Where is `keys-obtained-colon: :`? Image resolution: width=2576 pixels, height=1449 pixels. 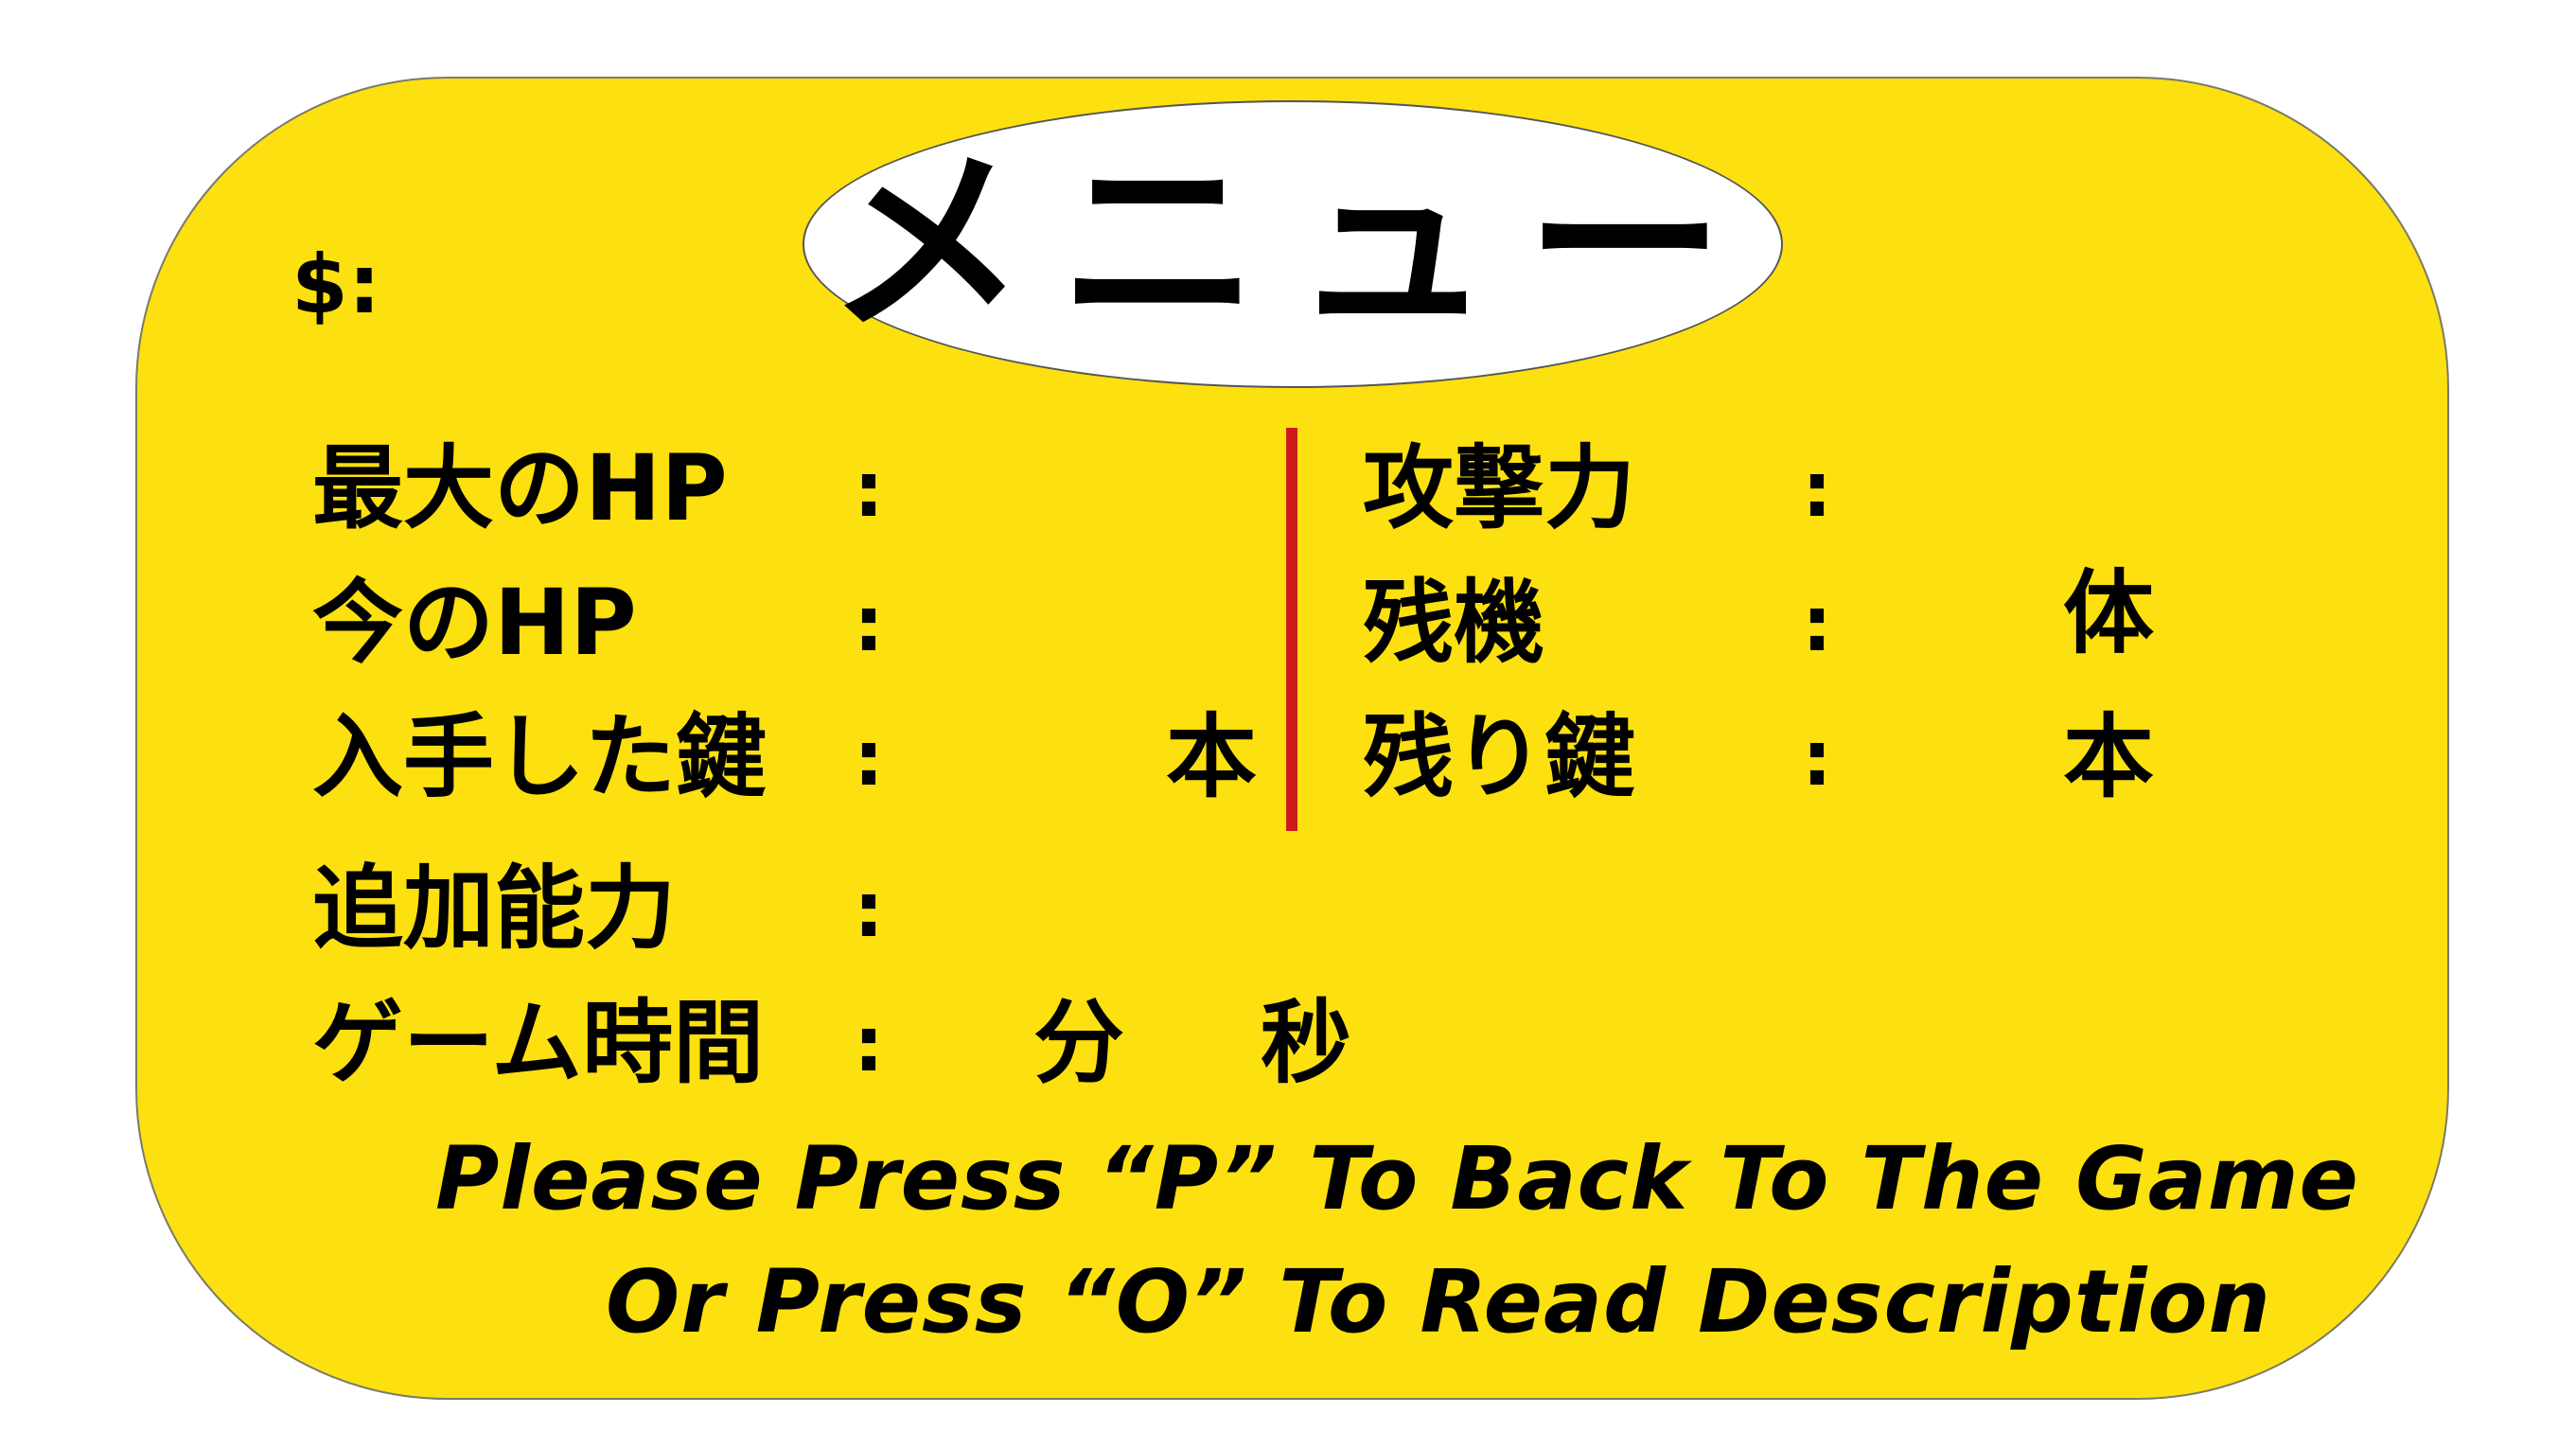
keys-obtained-colon: : is located at coordinates (869, 759).